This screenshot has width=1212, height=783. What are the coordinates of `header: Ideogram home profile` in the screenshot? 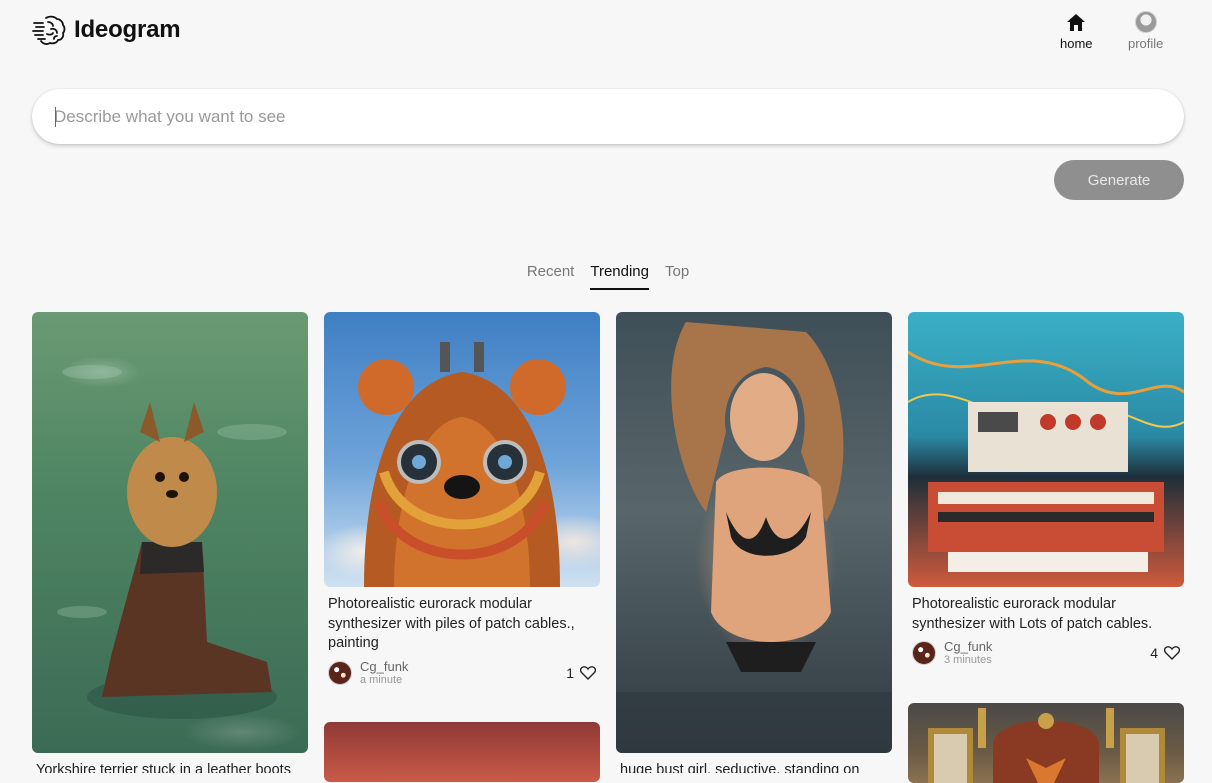 It's located at (606, 32).